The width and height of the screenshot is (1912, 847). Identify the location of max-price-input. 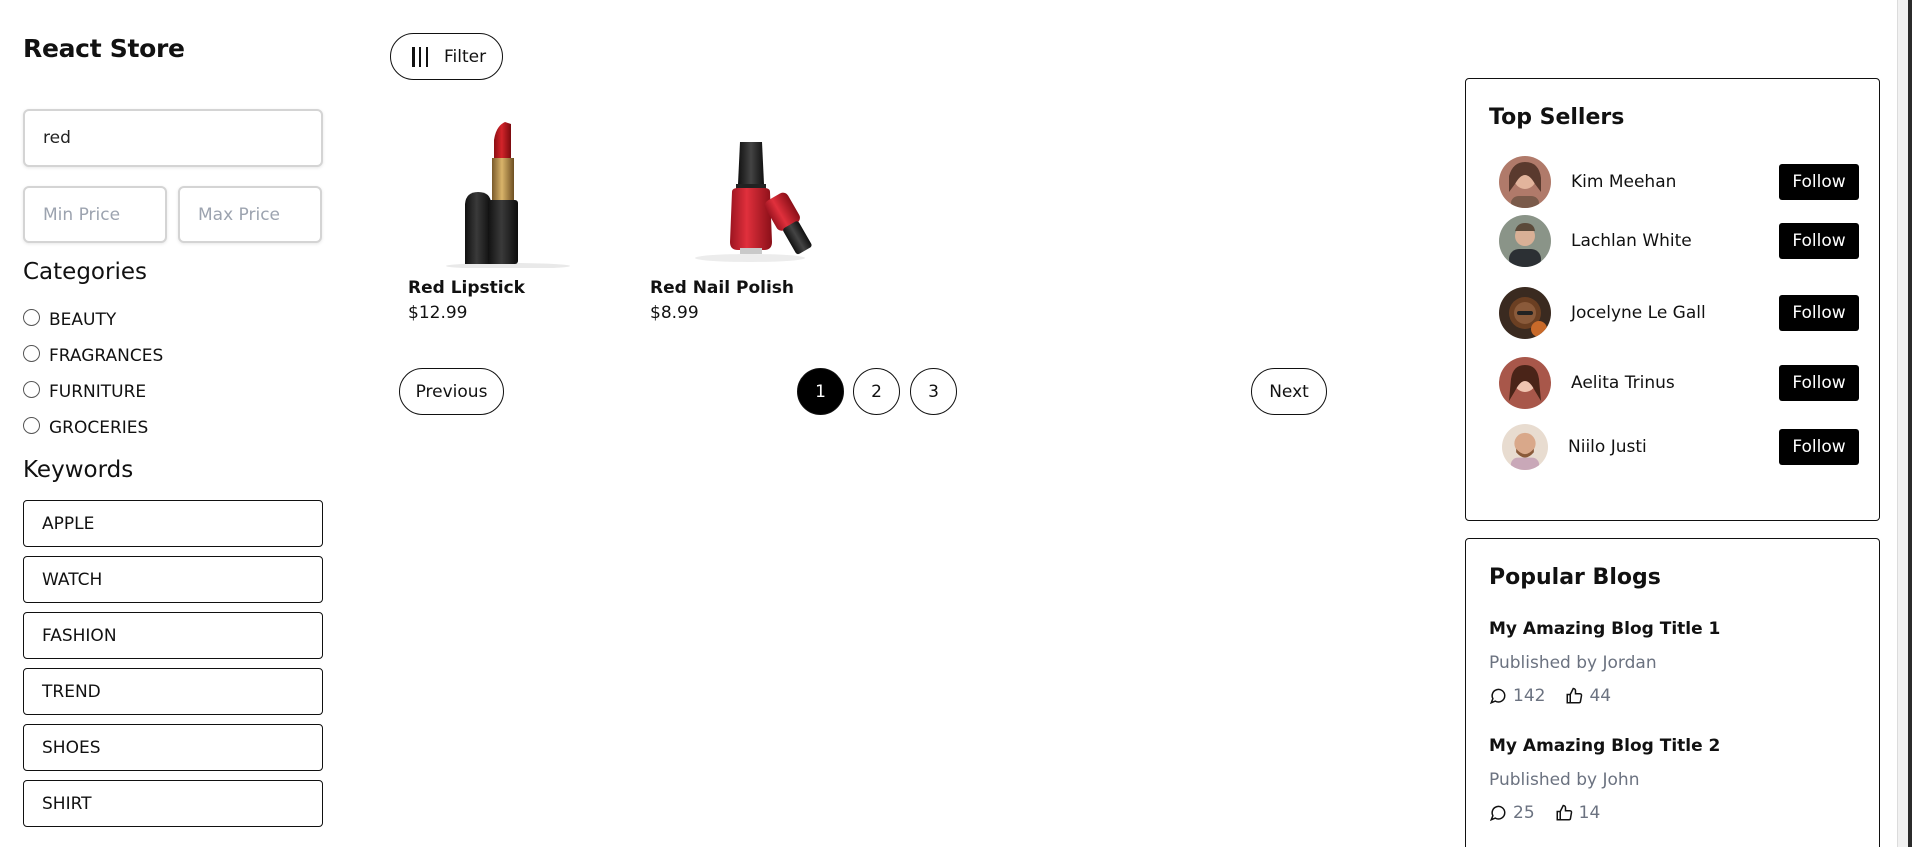
(250, 214).